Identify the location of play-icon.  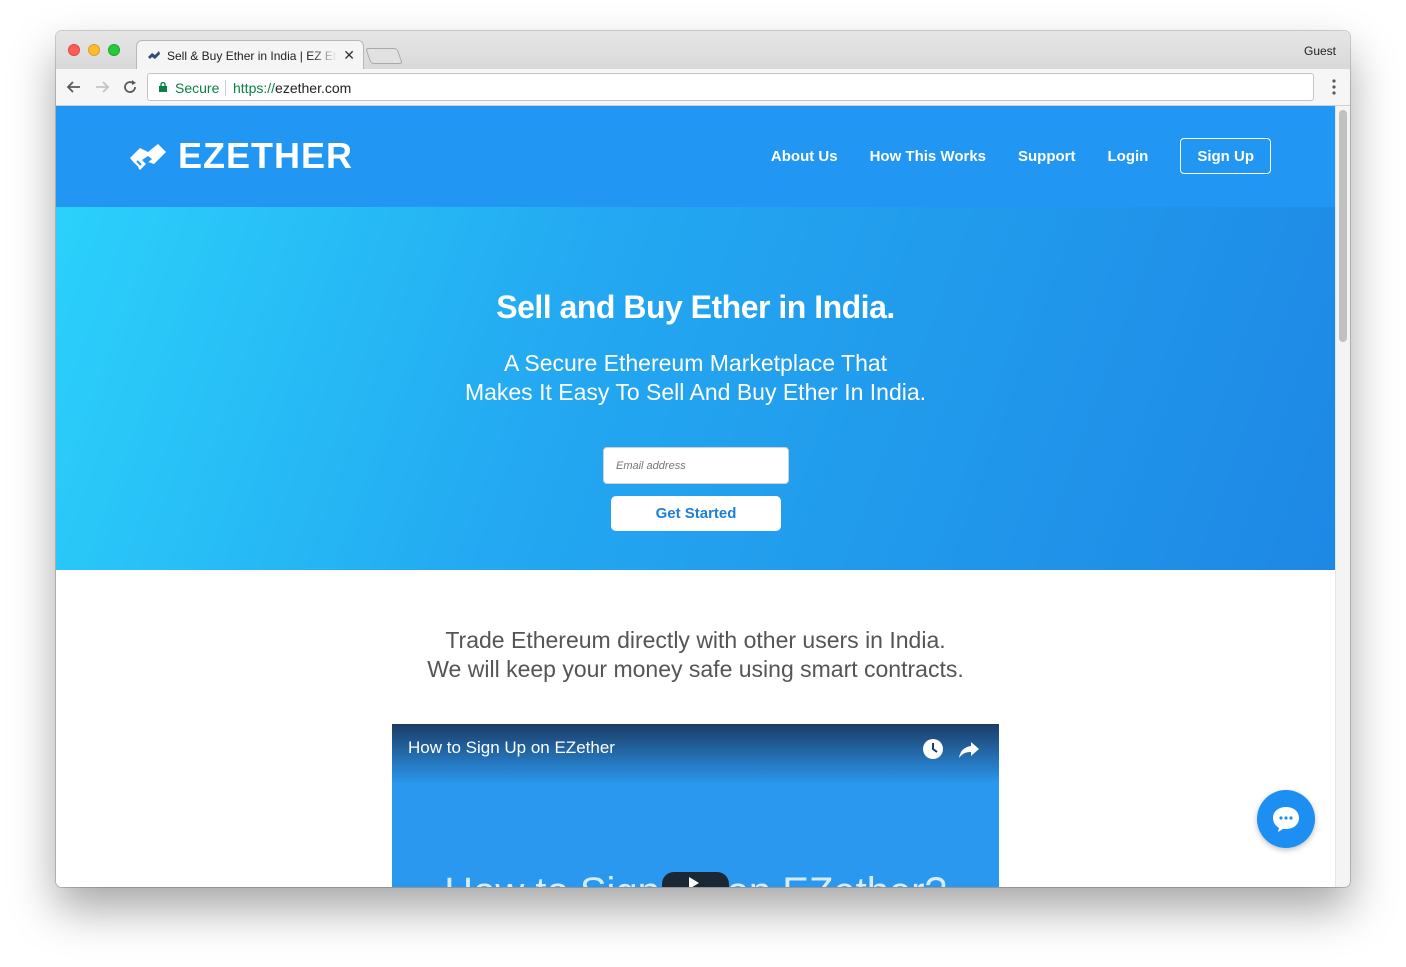
(694, 882).